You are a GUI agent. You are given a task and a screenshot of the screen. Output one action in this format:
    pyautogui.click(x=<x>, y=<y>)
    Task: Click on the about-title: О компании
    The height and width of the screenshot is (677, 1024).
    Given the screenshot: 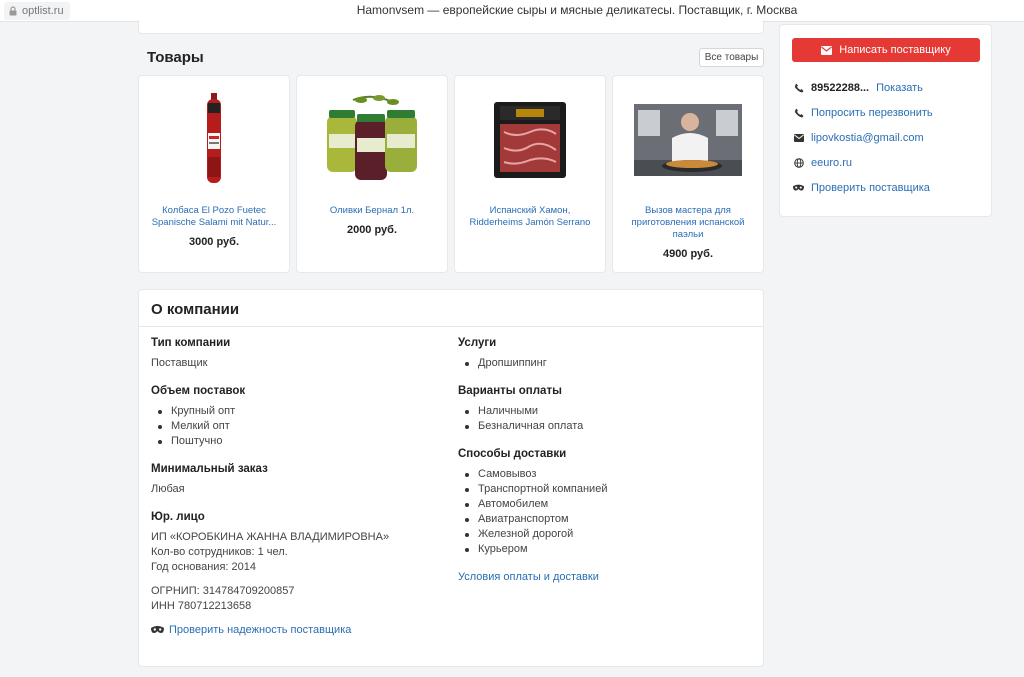 What is the action you would take?
    pyautogui.click(x=195, y=309)
    